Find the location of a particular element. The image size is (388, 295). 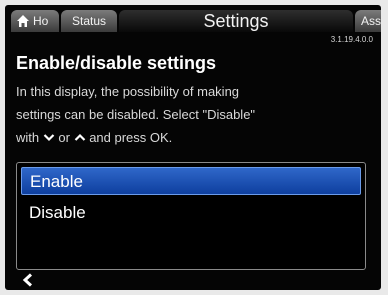

tab-status-label: Status is located at coordinates (89, 21).